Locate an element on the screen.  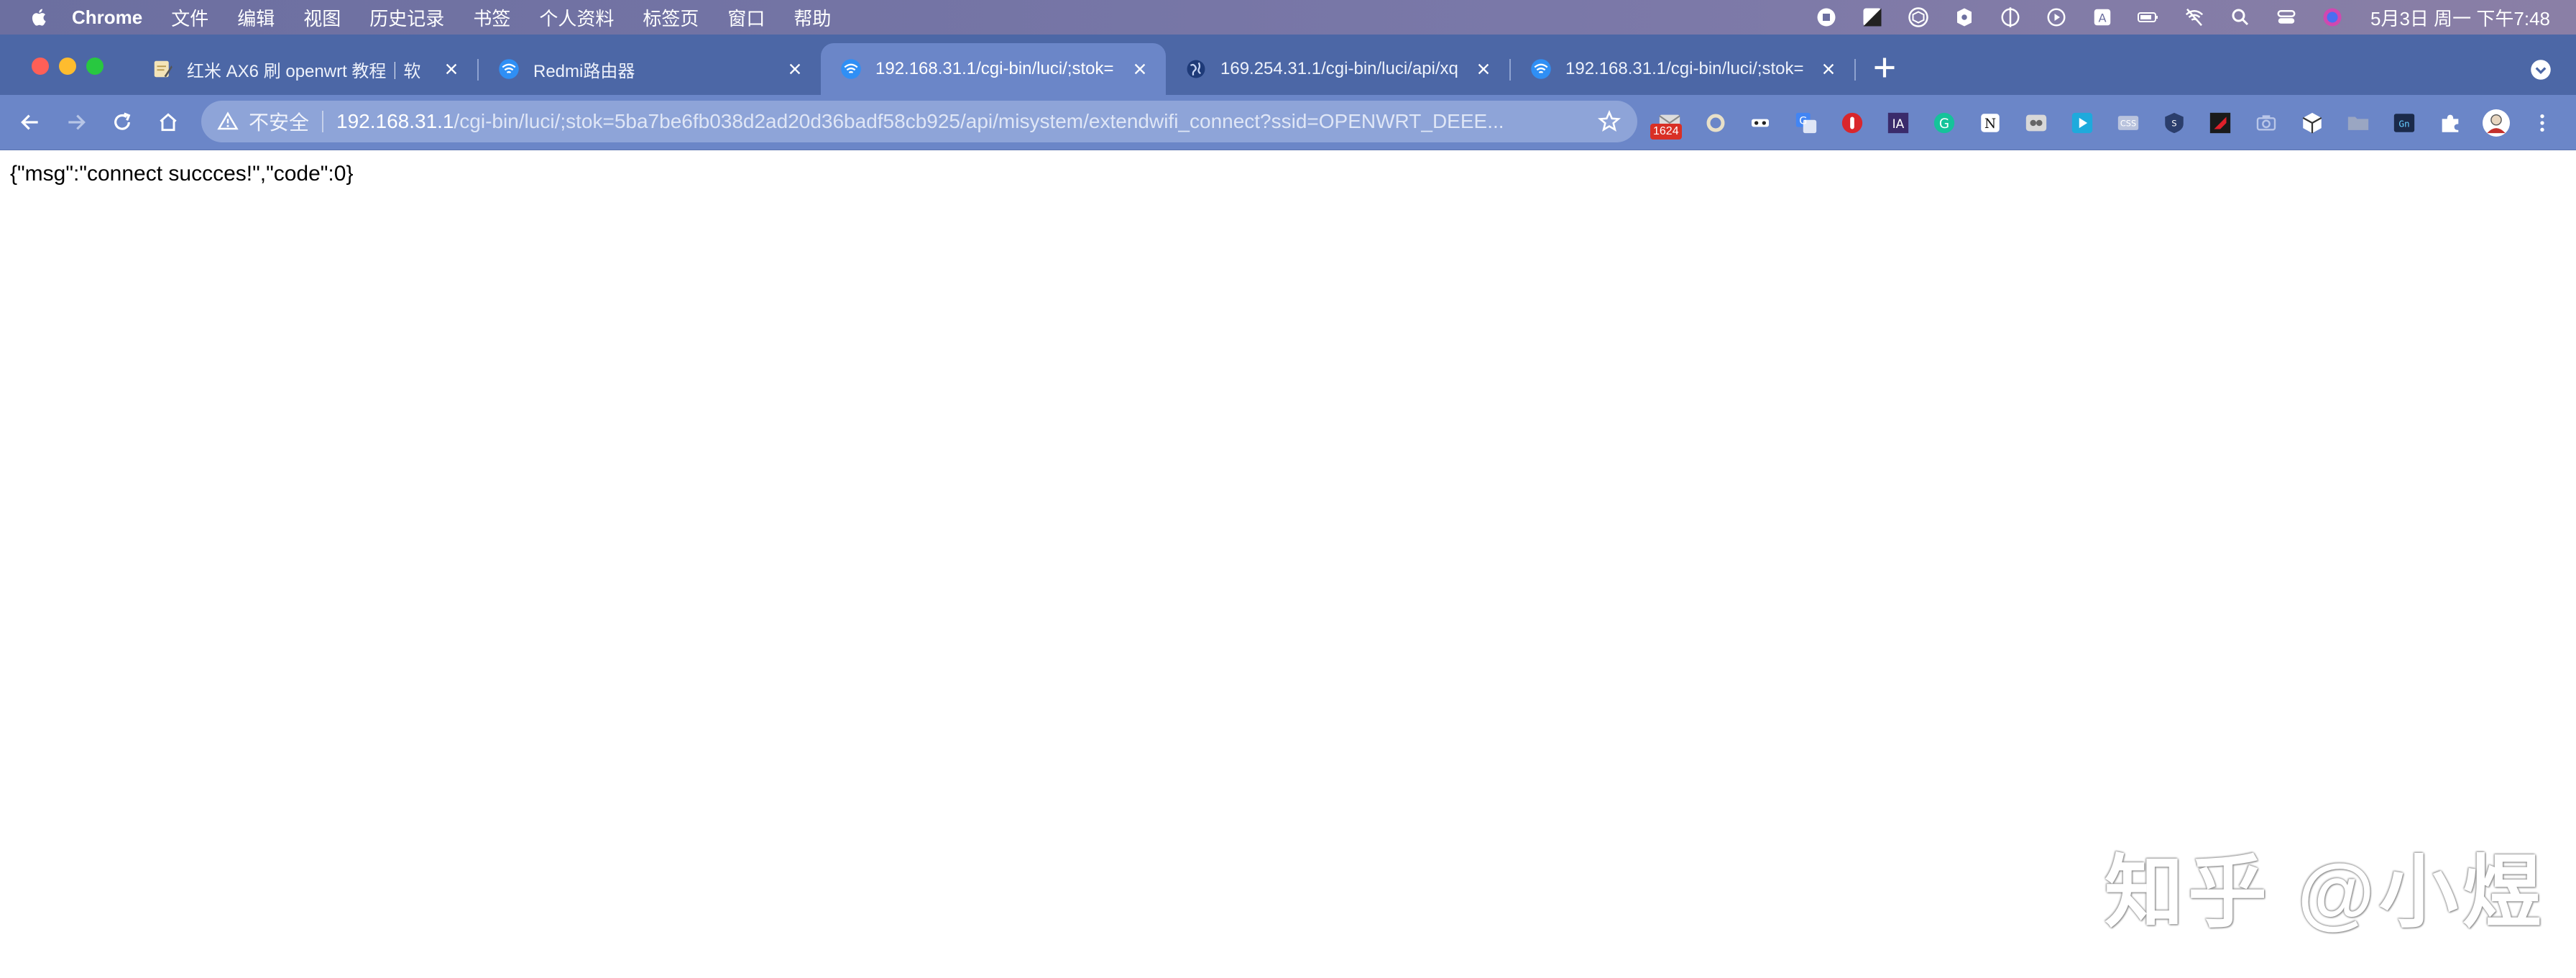
shield-extension-icon: S is located at coordinates (2174, 123).